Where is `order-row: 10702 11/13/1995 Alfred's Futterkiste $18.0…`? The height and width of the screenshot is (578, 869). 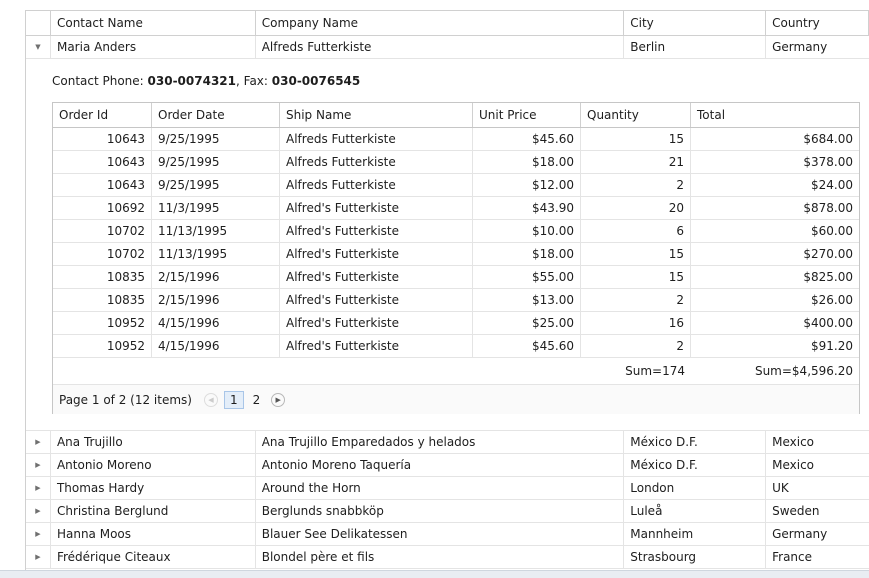 order-row: 10702 11/13/1995 Alfred's Futterkiste $18.0… is located at coordinates (456, 254).